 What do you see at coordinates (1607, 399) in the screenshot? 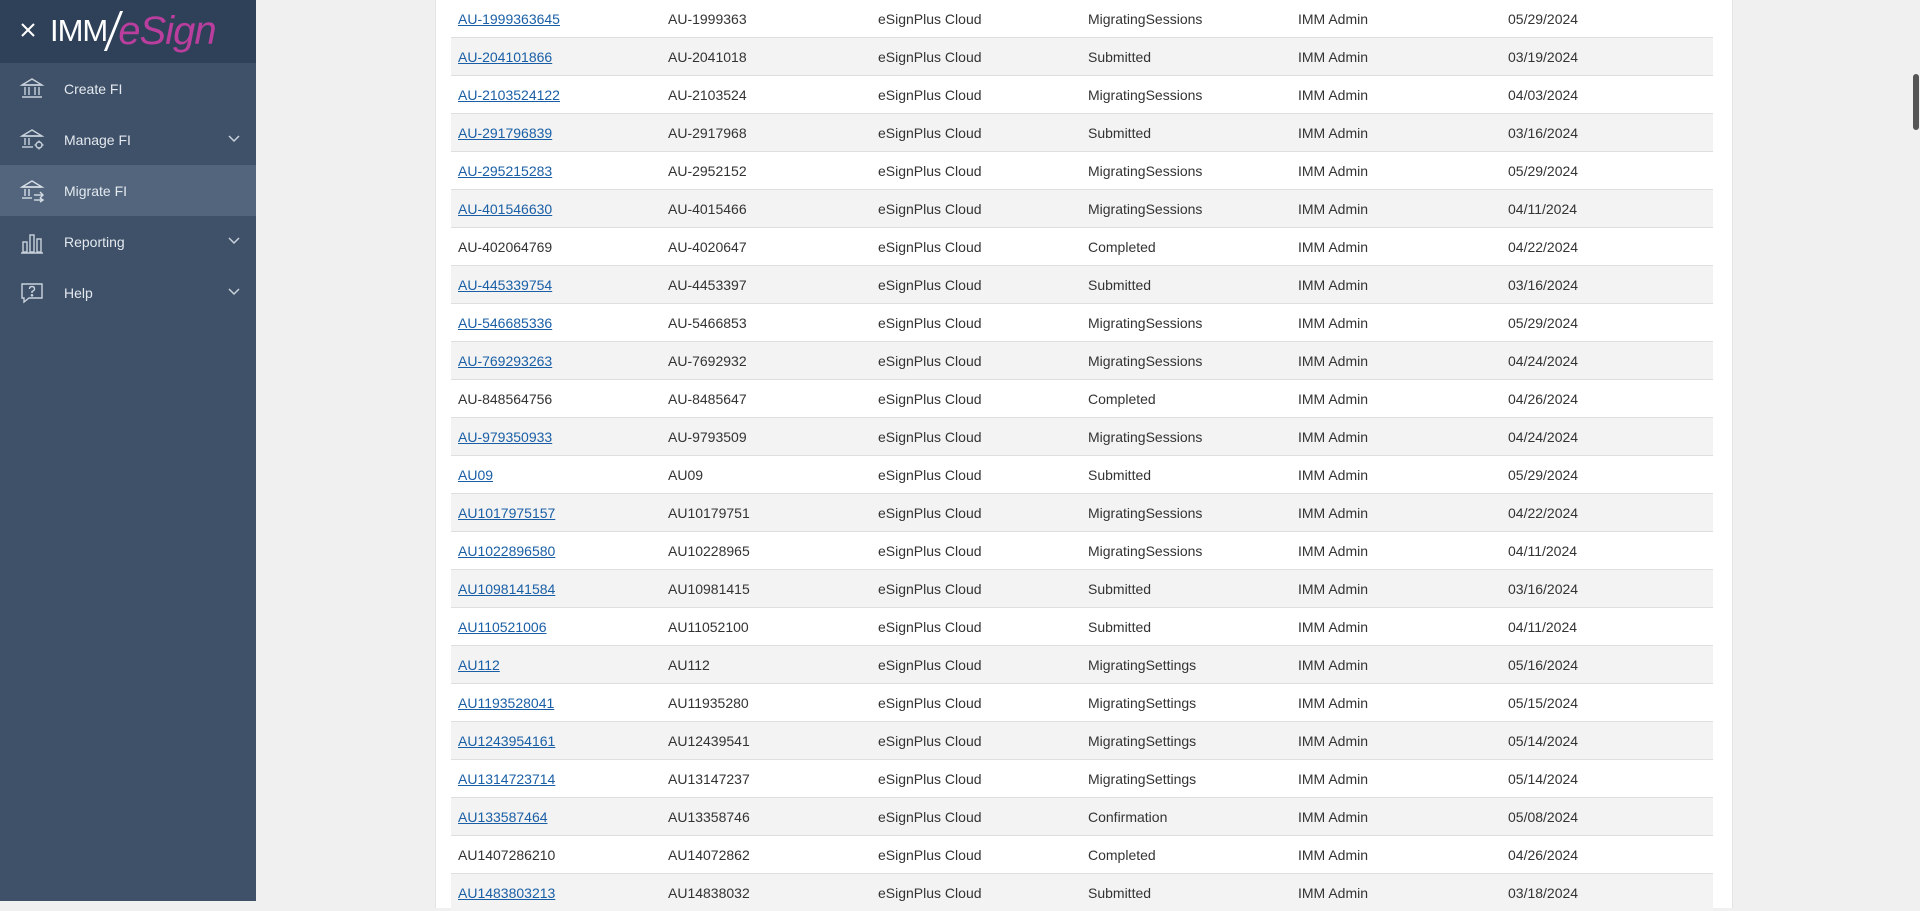
I see `cell-date: 04/26/2024` at bounding box center [1607, 399].